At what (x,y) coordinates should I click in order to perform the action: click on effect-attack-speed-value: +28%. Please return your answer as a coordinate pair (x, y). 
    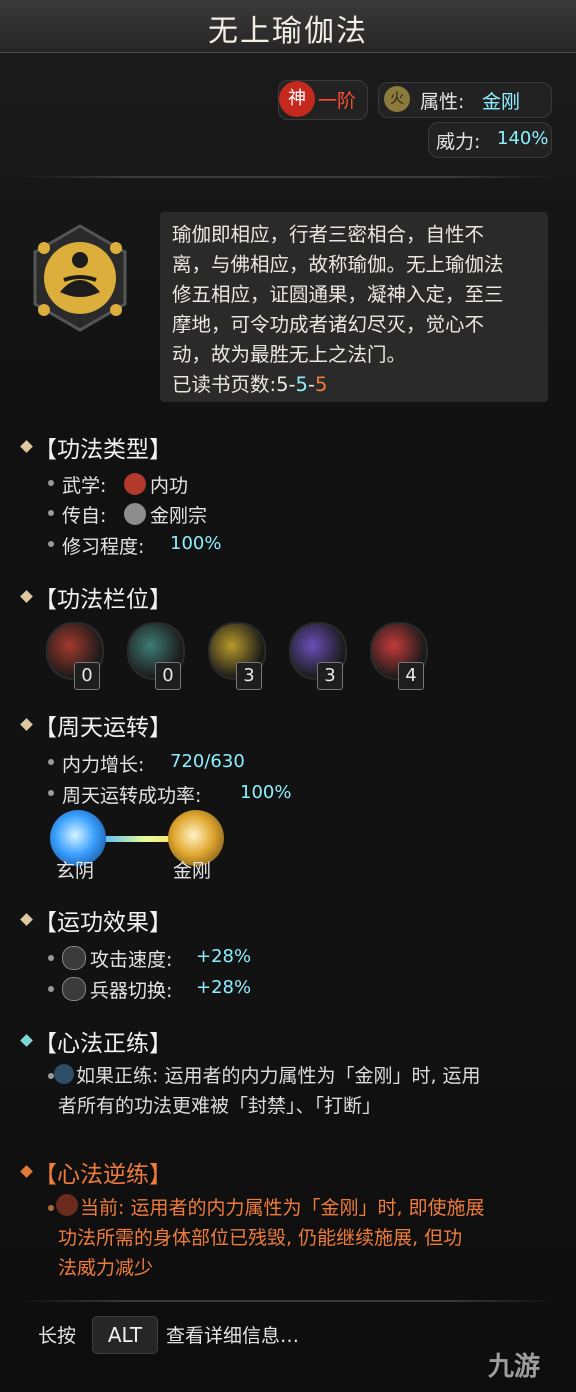
    Looking at the image, I should click on (224, 956).